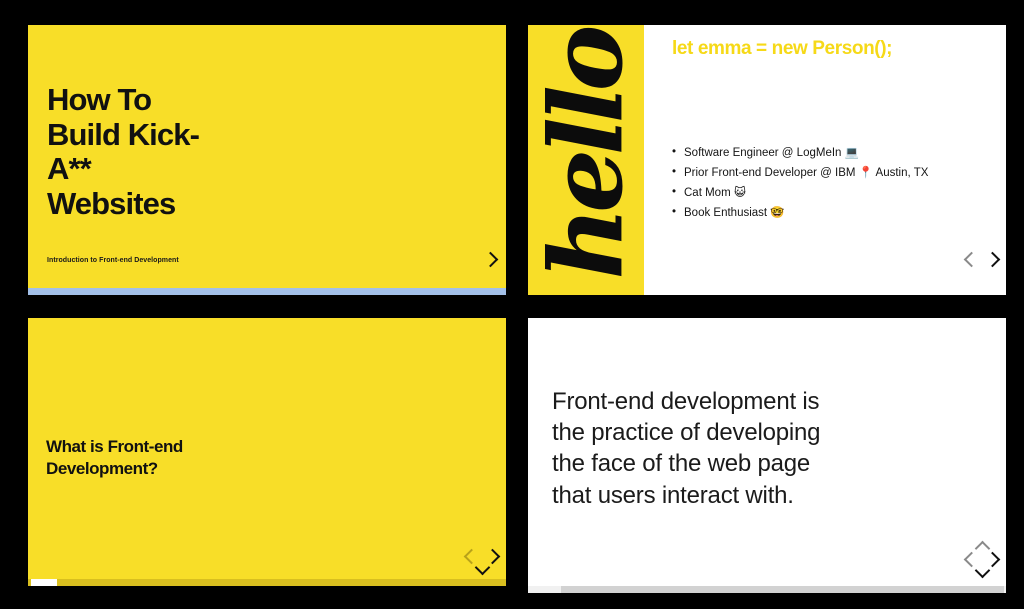 This screenshot has height=609, width=1024. What do you see at coordinates (900, 173) in the screenshot?
I see `list-item-suffix: Austin, TX` at bounding box center [900, 173].